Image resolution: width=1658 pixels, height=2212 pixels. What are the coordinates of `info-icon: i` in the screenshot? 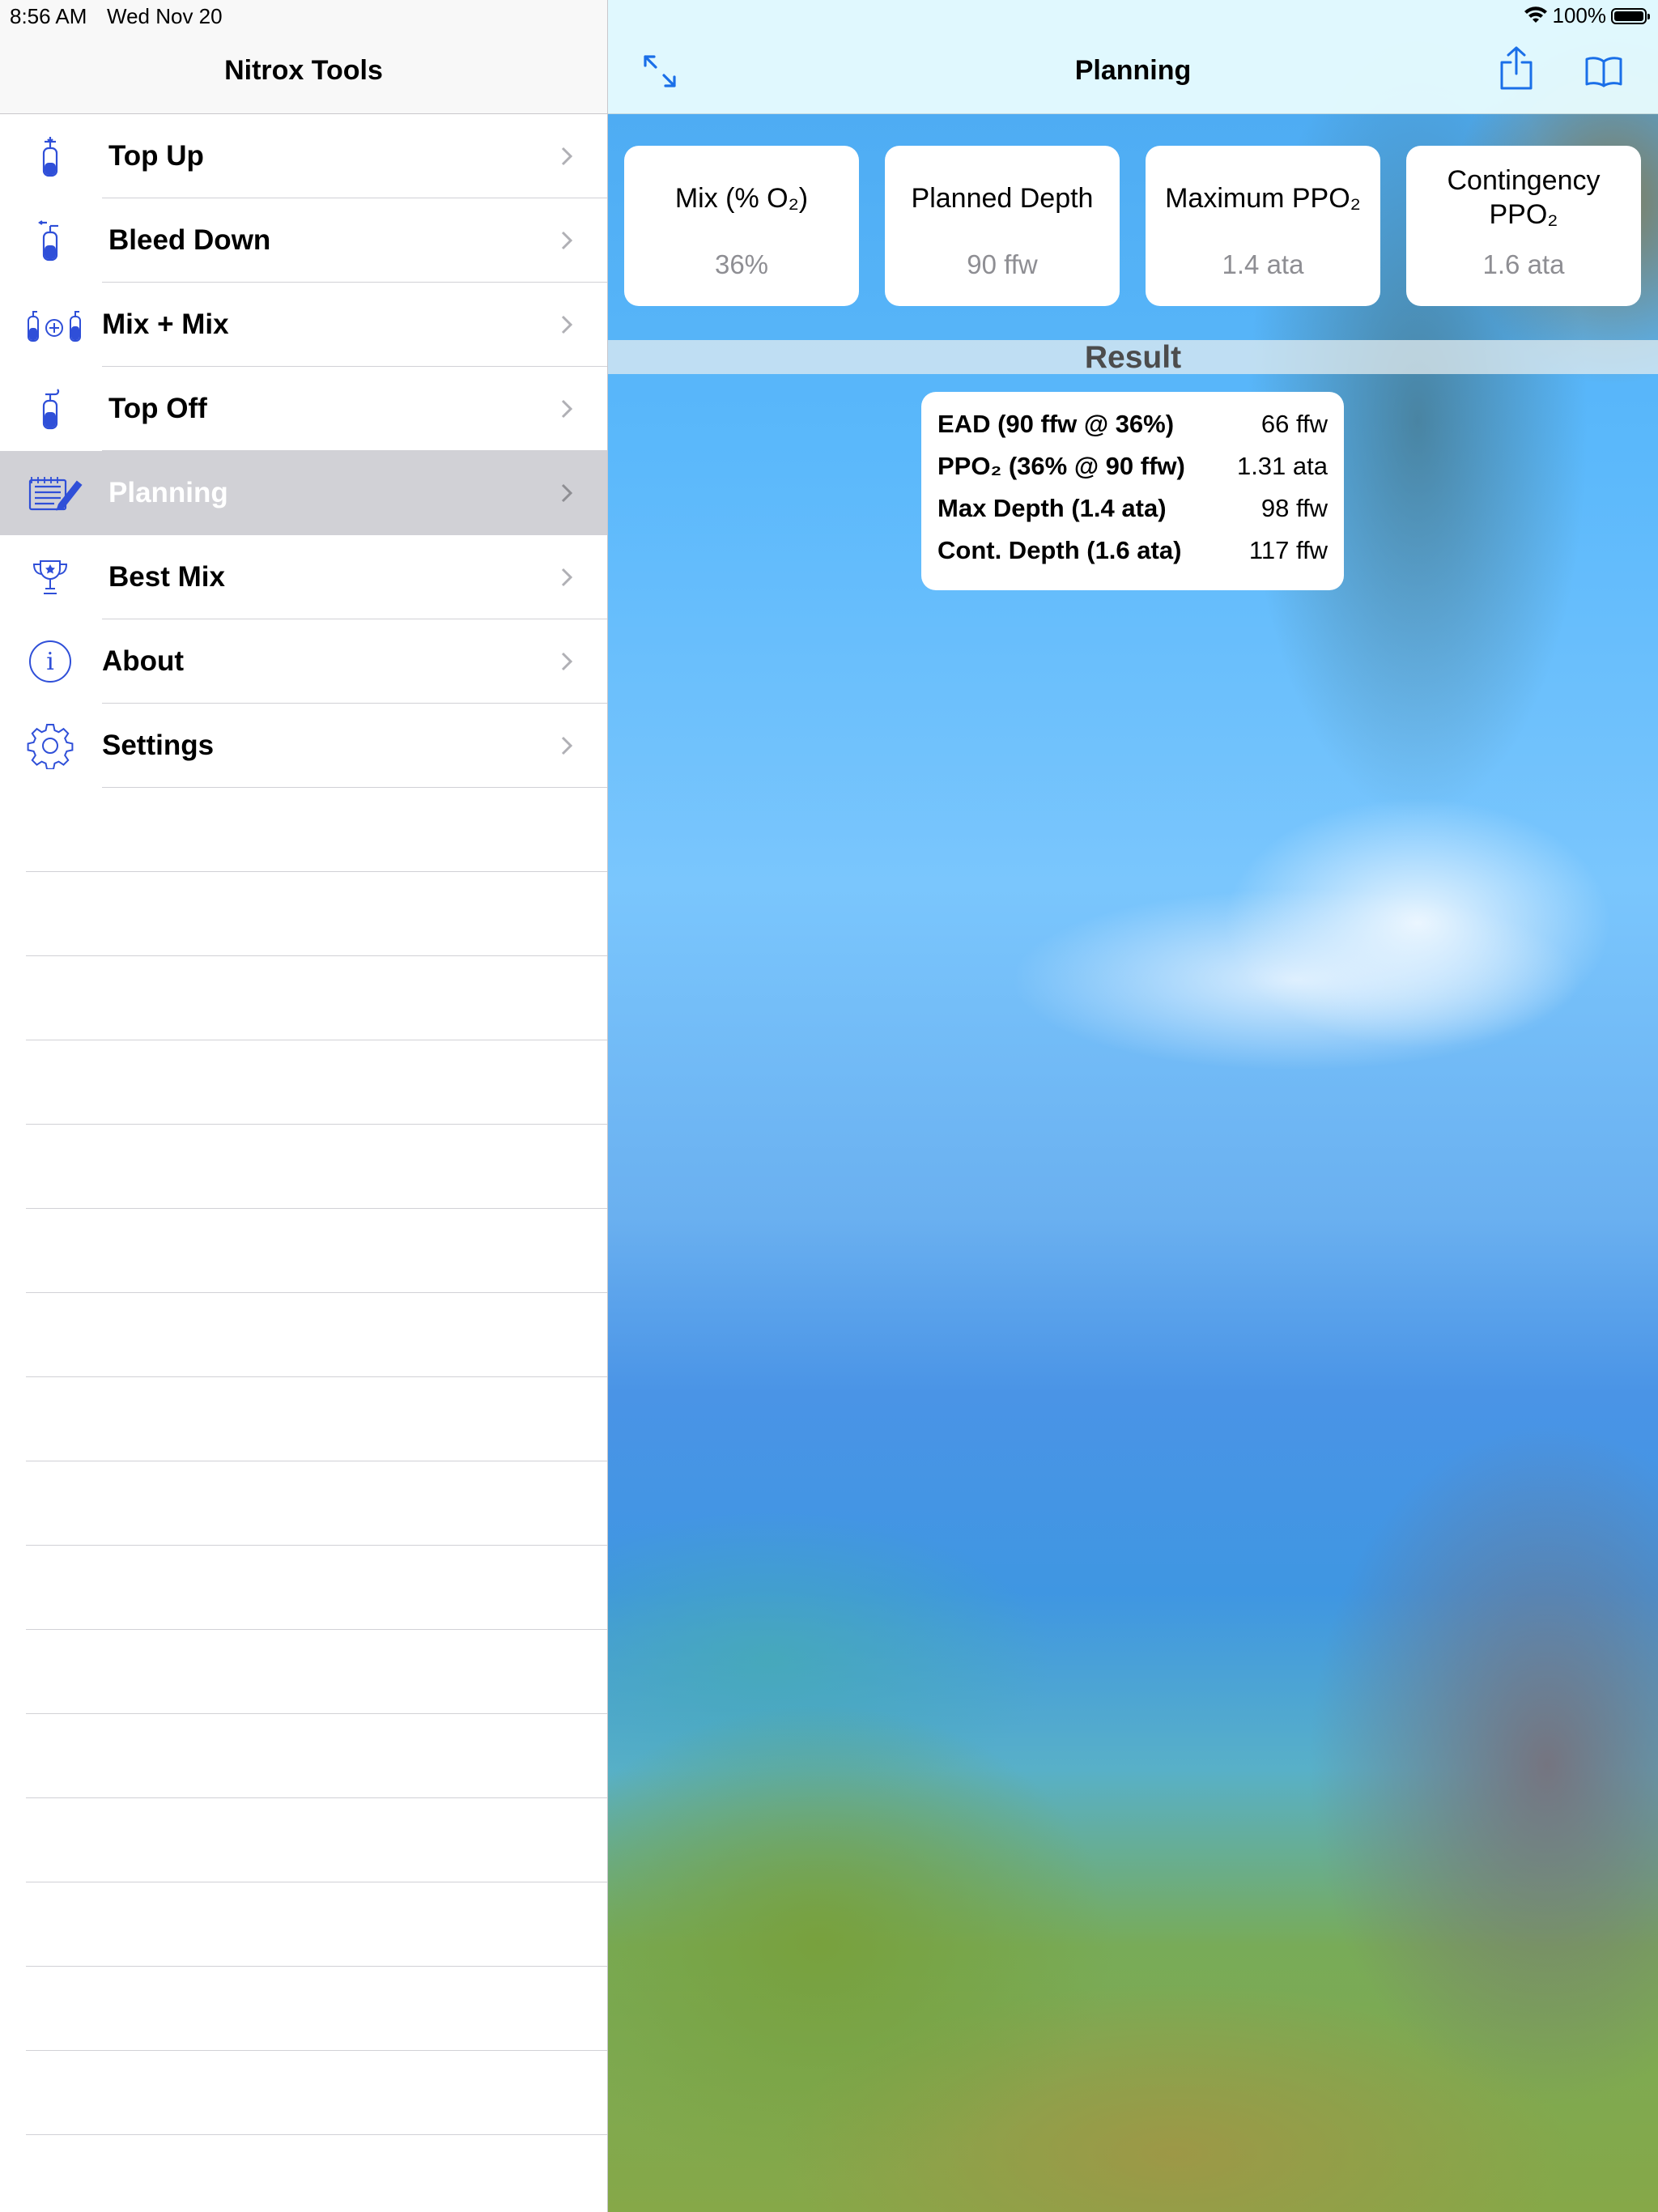 It's located at (50, 661).